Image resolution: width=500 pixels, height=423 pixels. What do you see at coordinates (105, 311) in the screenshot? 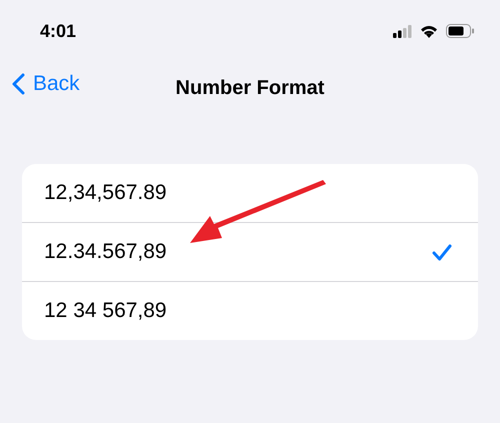
I see `format-option: 12 34 567,89` at bounding box center [105, 311].